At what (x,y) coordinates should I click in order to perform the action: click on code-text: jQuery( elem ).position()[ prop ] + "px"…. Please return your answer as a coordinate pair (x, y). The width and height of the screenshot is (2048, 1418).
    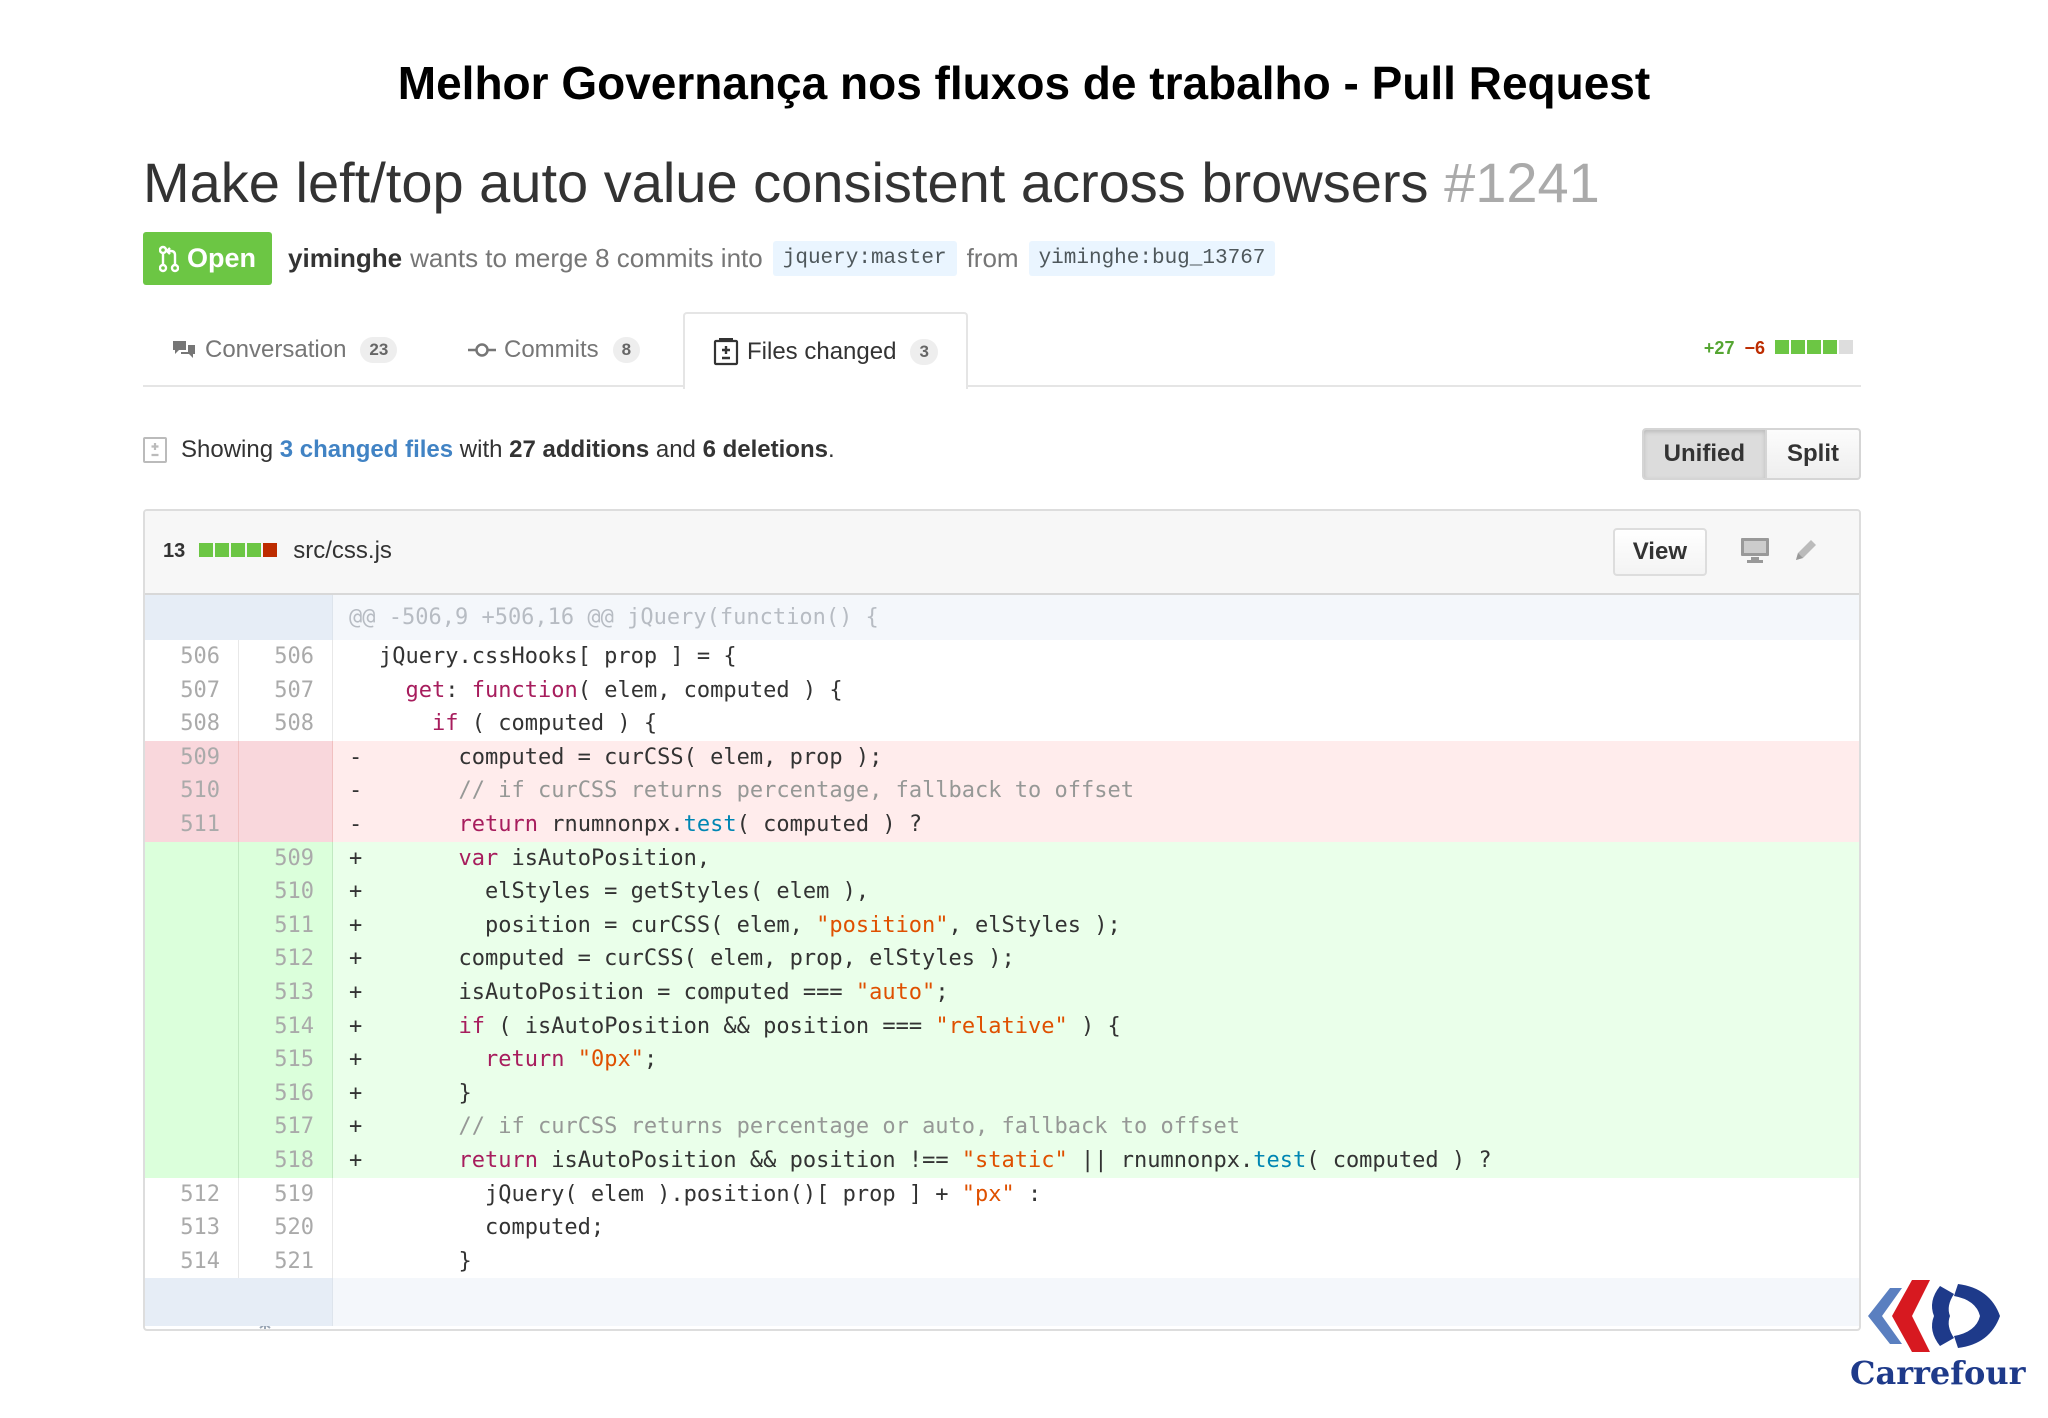
    Looking at the image, I should click on (710, 1194).